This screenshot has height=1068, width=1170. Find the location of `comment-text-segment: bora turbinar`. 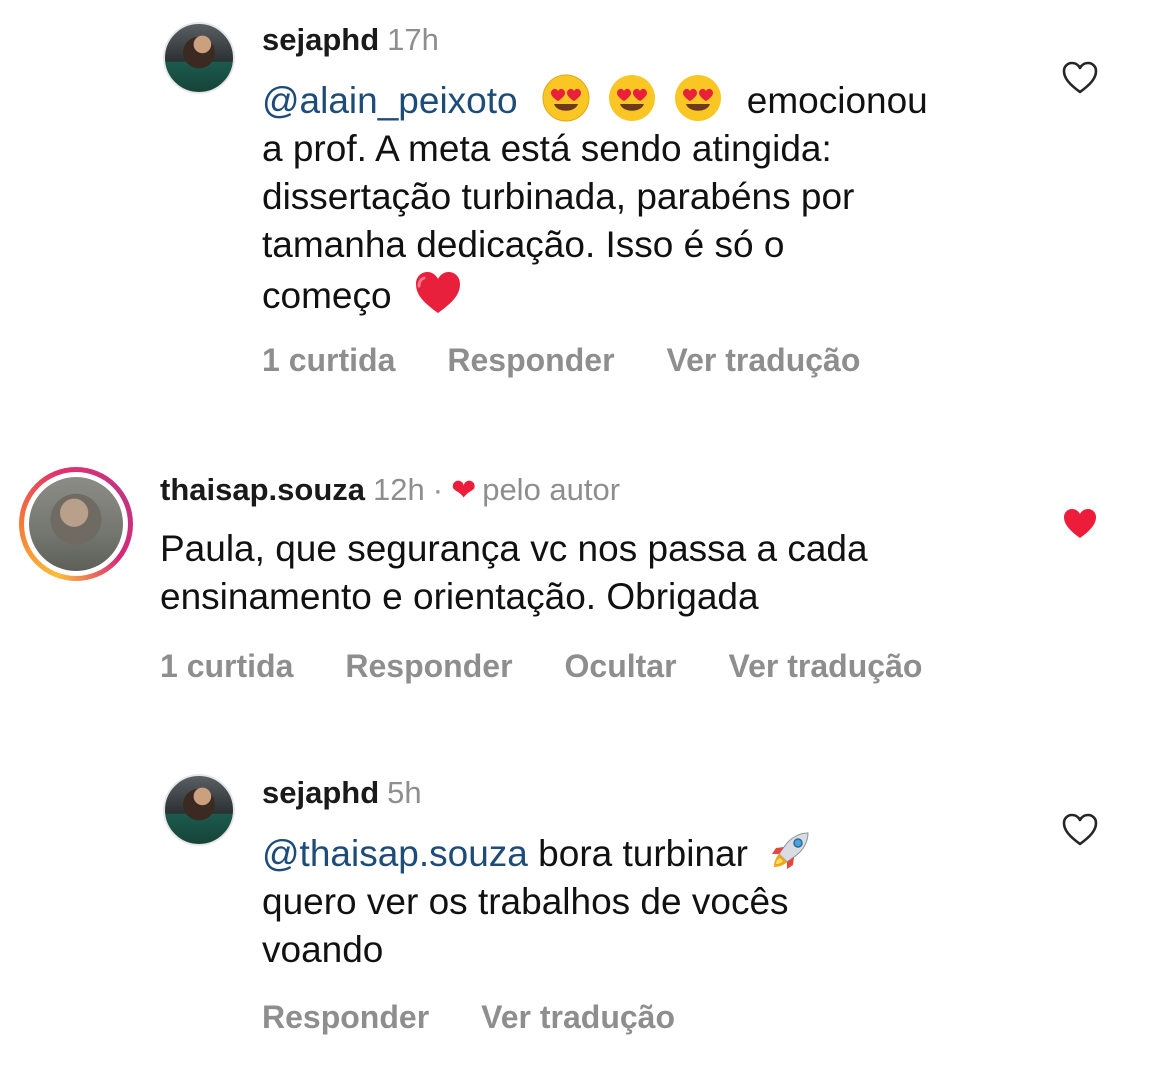

comment-text-segment: bora turbinar is located at coordinates (643, 853).